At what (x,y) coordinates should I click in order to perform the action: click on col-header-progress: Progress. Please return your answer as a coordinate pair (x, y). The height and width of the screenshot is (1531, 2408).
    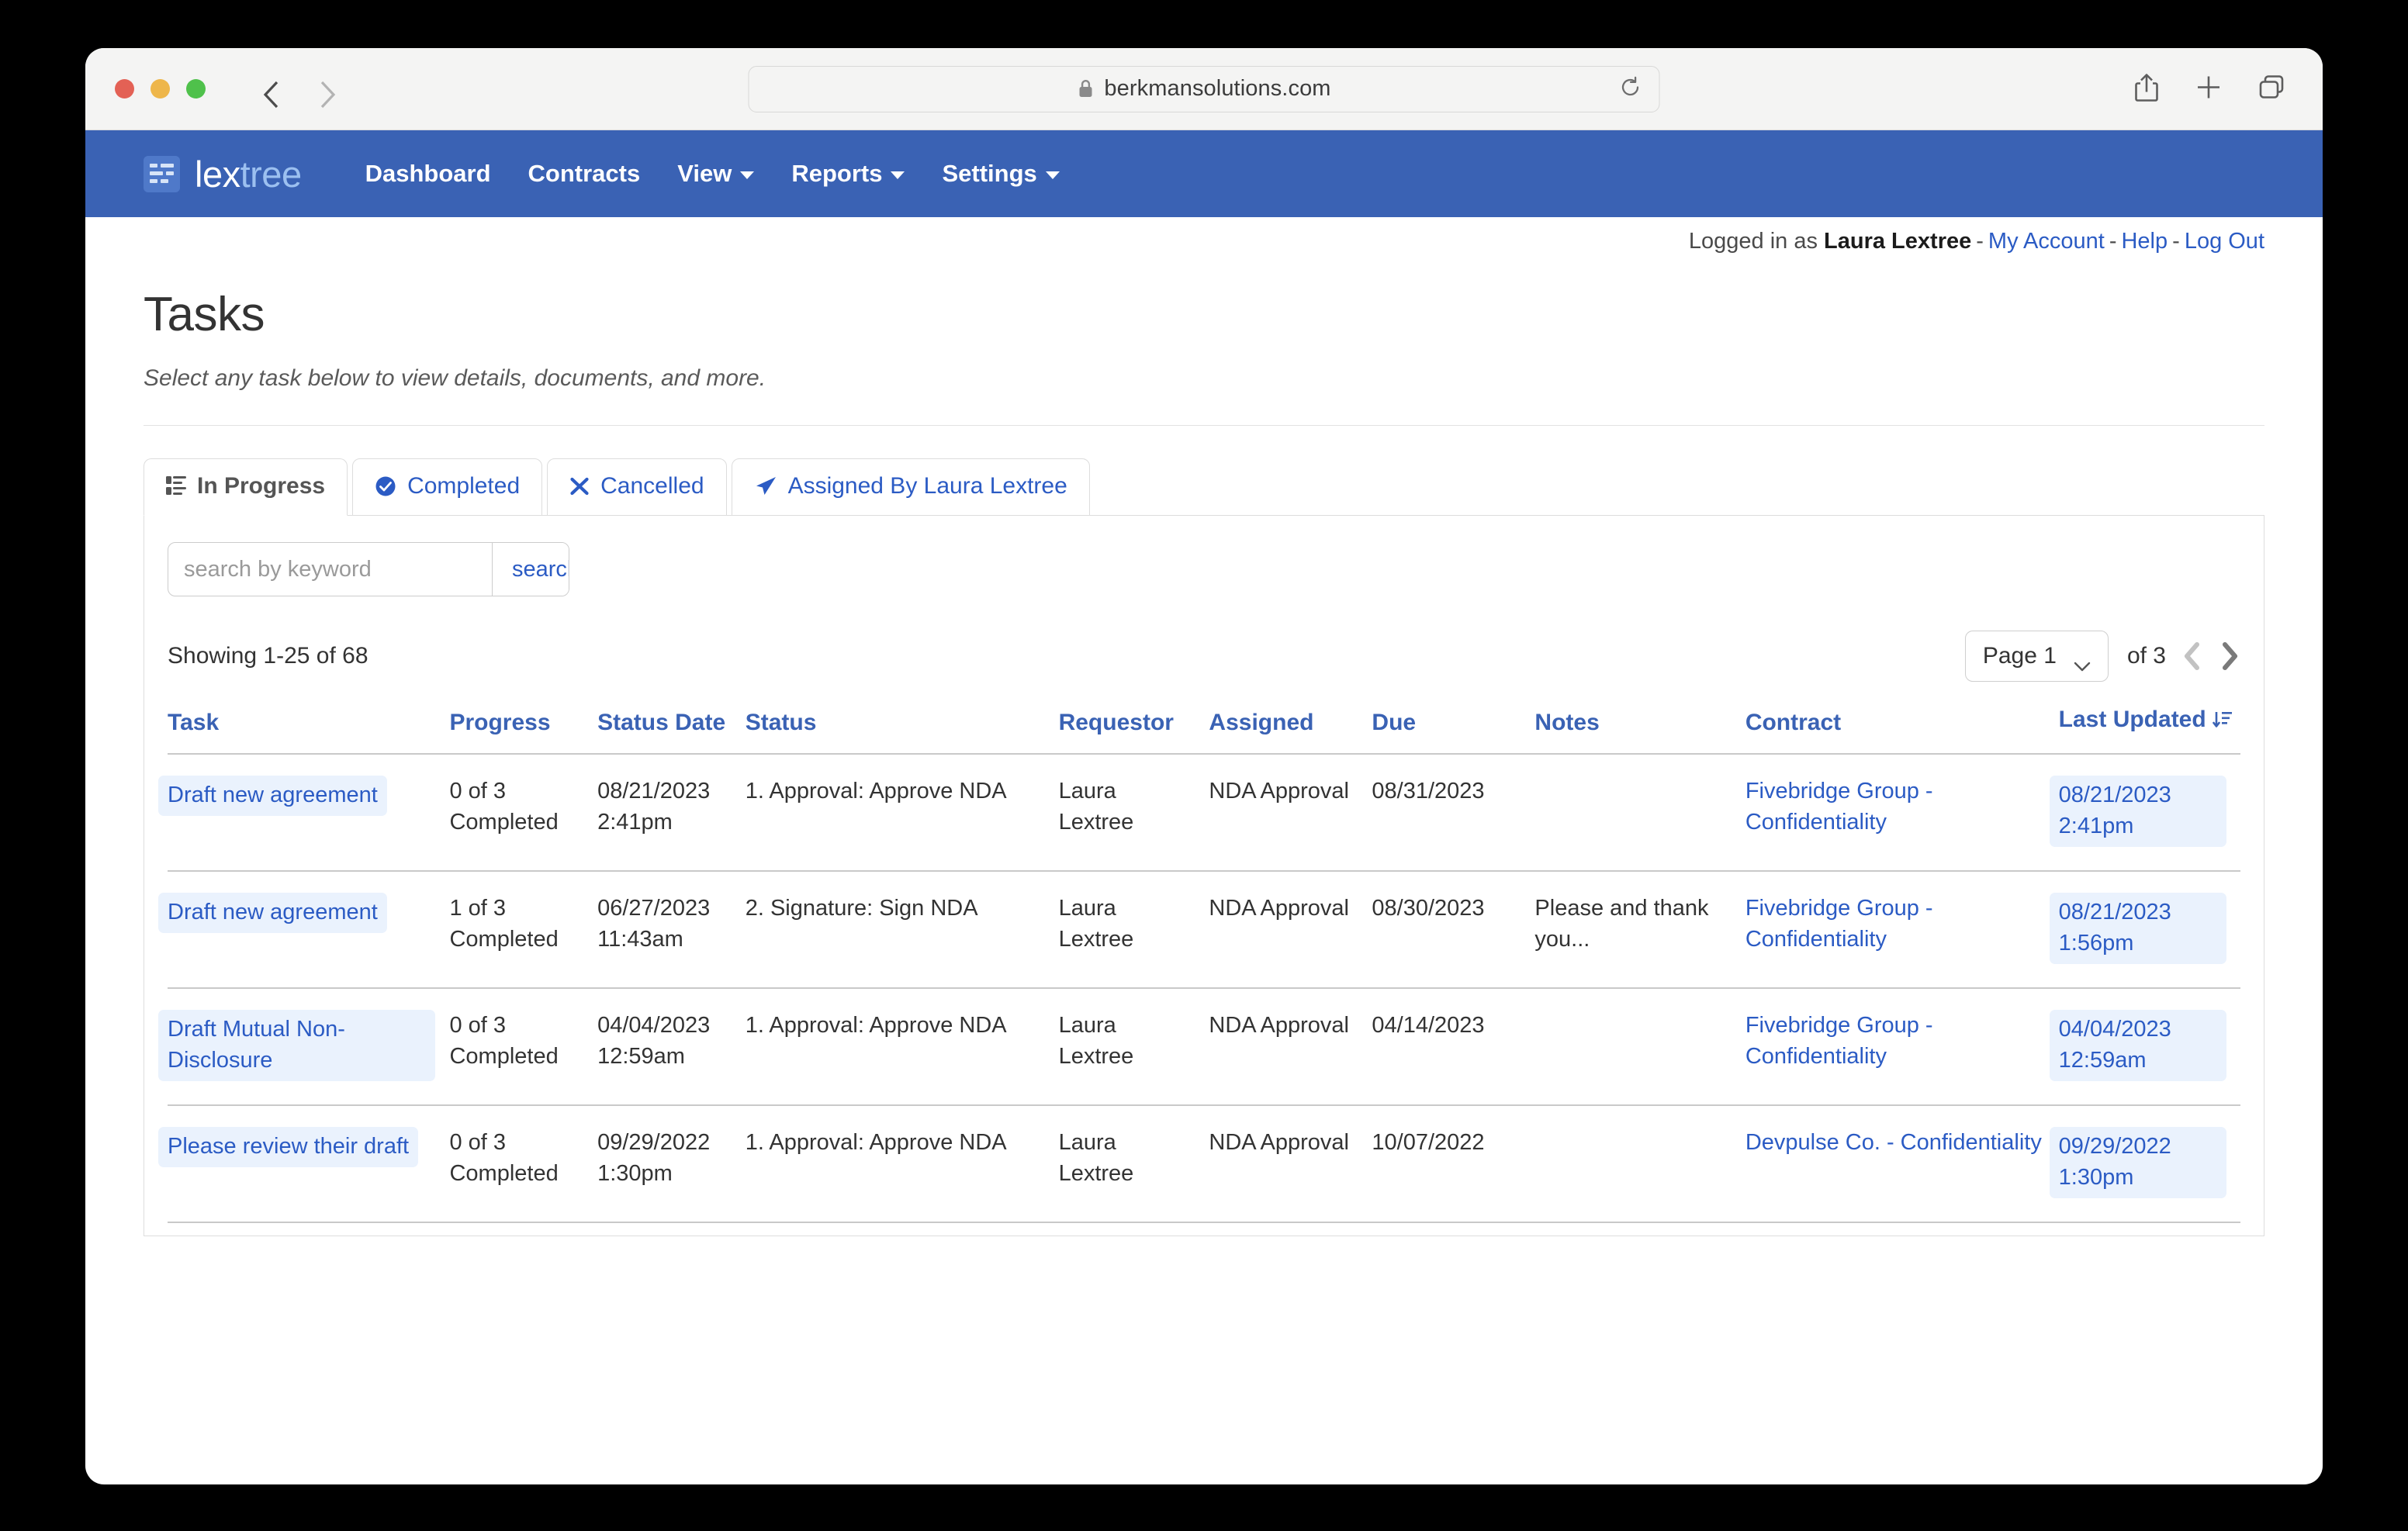
    Looking at the image, I should click on (523, 730).